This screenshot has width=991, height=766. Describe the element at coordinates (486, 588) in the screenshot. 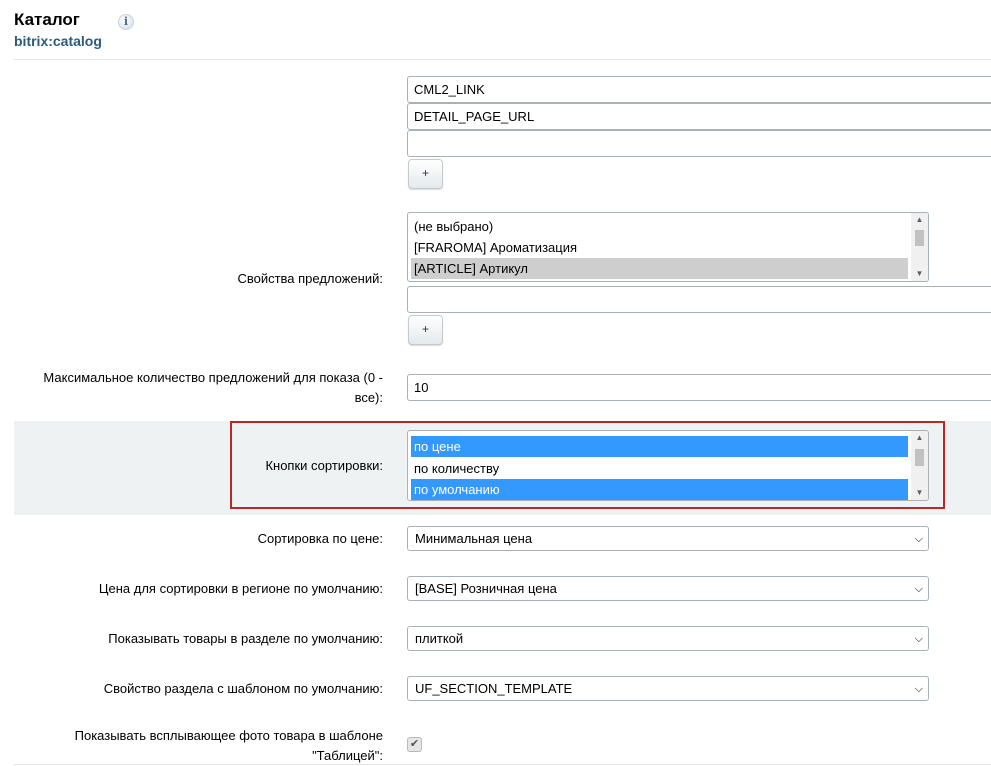

I see `region-price-value: [BASE] Розничная цена` at that location.